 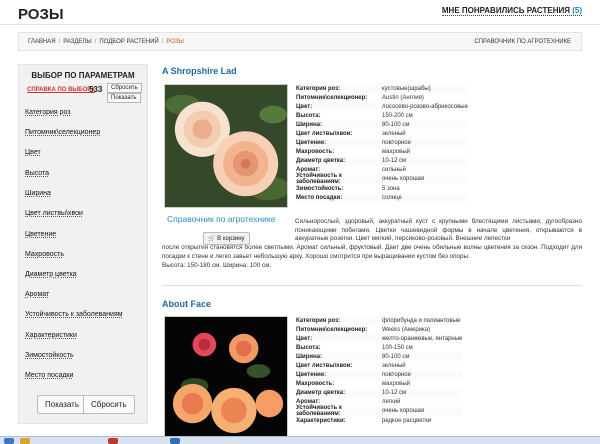 I want to click on filter-rose-category: Категория роз, so click(x=48, y=112).